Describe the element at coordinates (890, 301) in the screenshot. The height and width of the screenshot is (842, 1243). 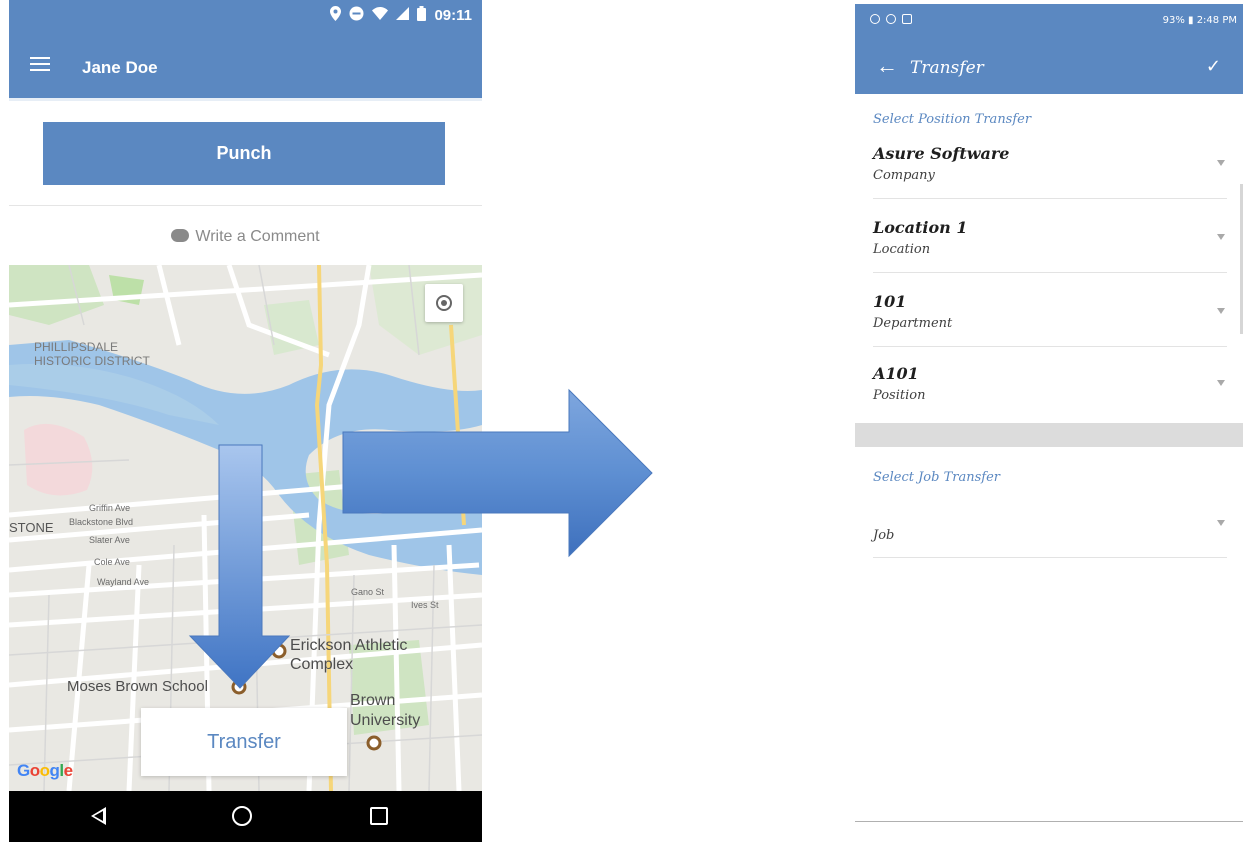
I see `department-value: 101` at that location.